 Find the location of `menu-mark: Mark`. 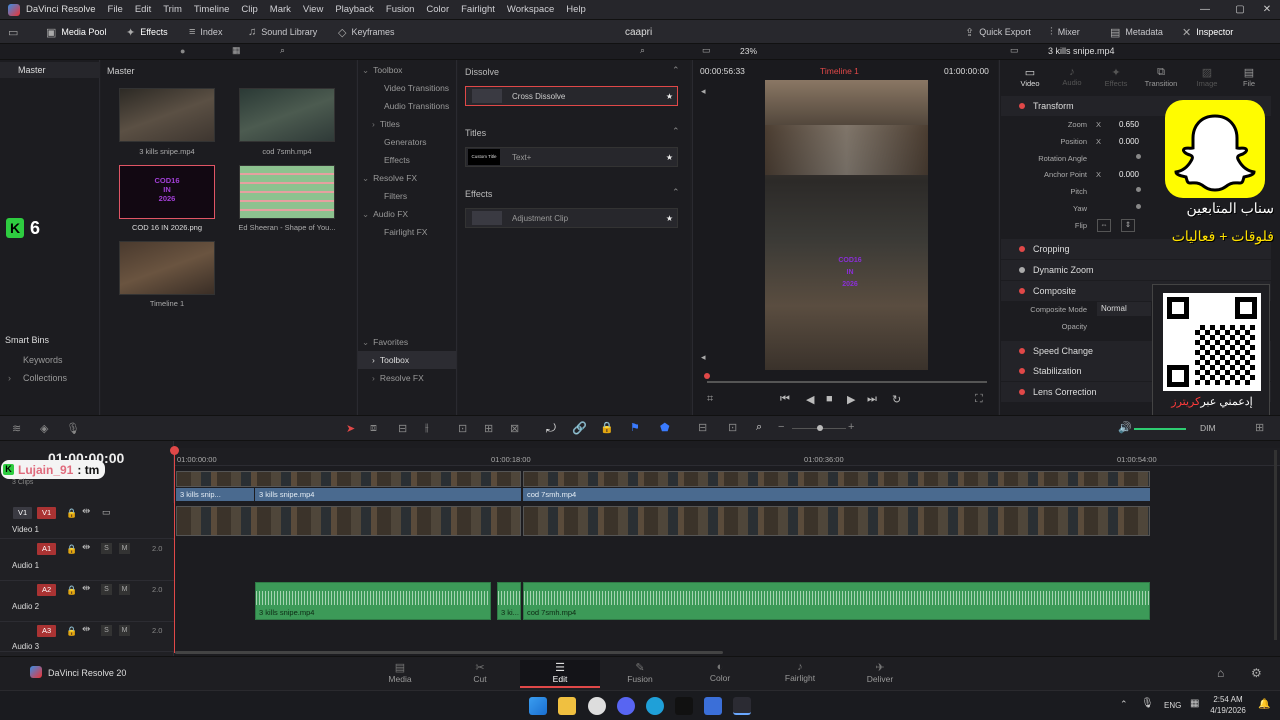

menu-mark: Mark is located at coordinates (280, 9).